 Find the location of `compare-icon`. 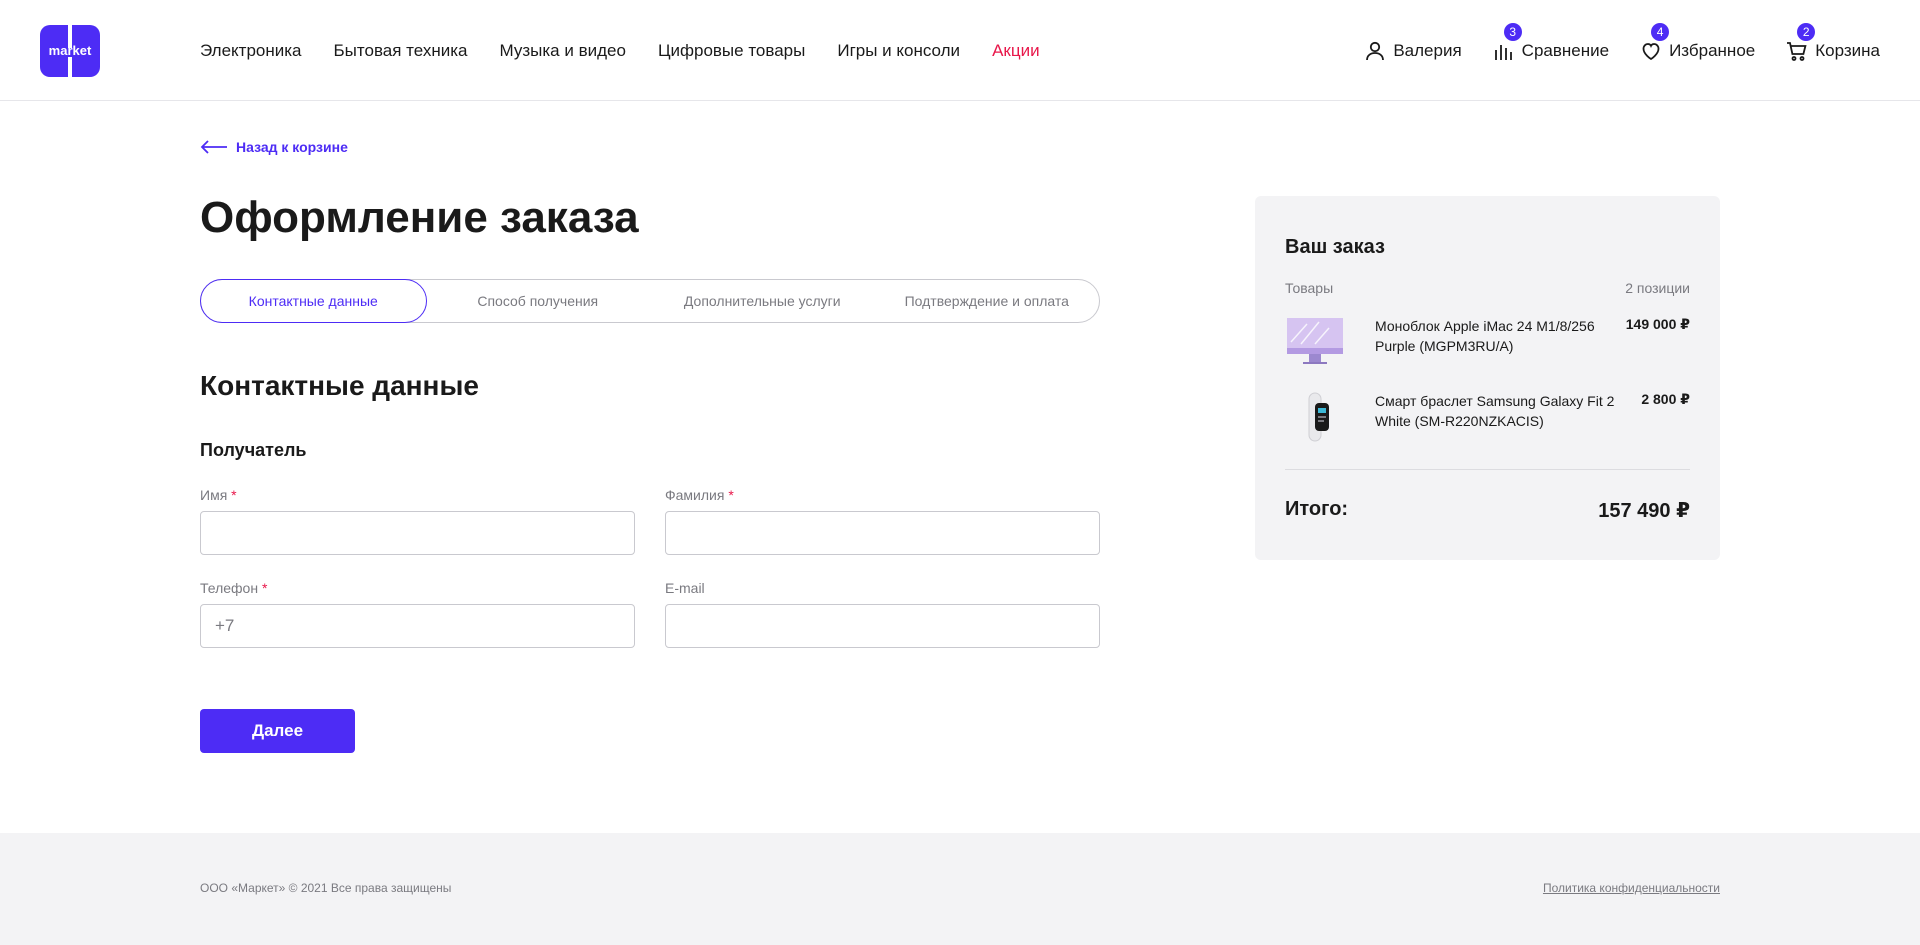

compare-icon is located at coordinates (1503, 52).